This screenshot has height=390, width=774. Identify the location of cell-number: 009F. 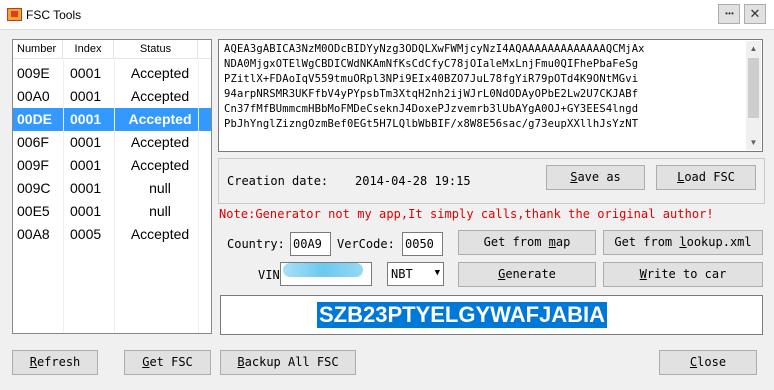
(33, 165).